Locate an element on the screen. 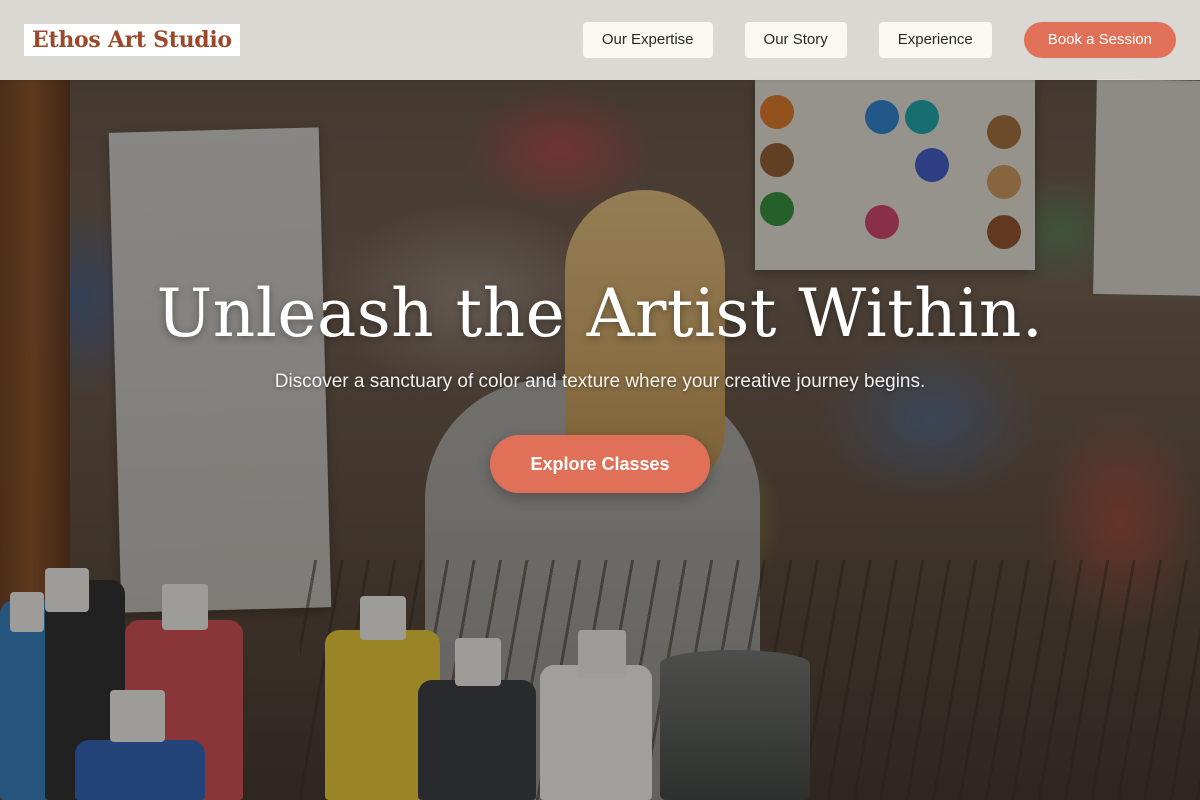  book-session-button: Book a Session is located at coordinates (1099, 40).